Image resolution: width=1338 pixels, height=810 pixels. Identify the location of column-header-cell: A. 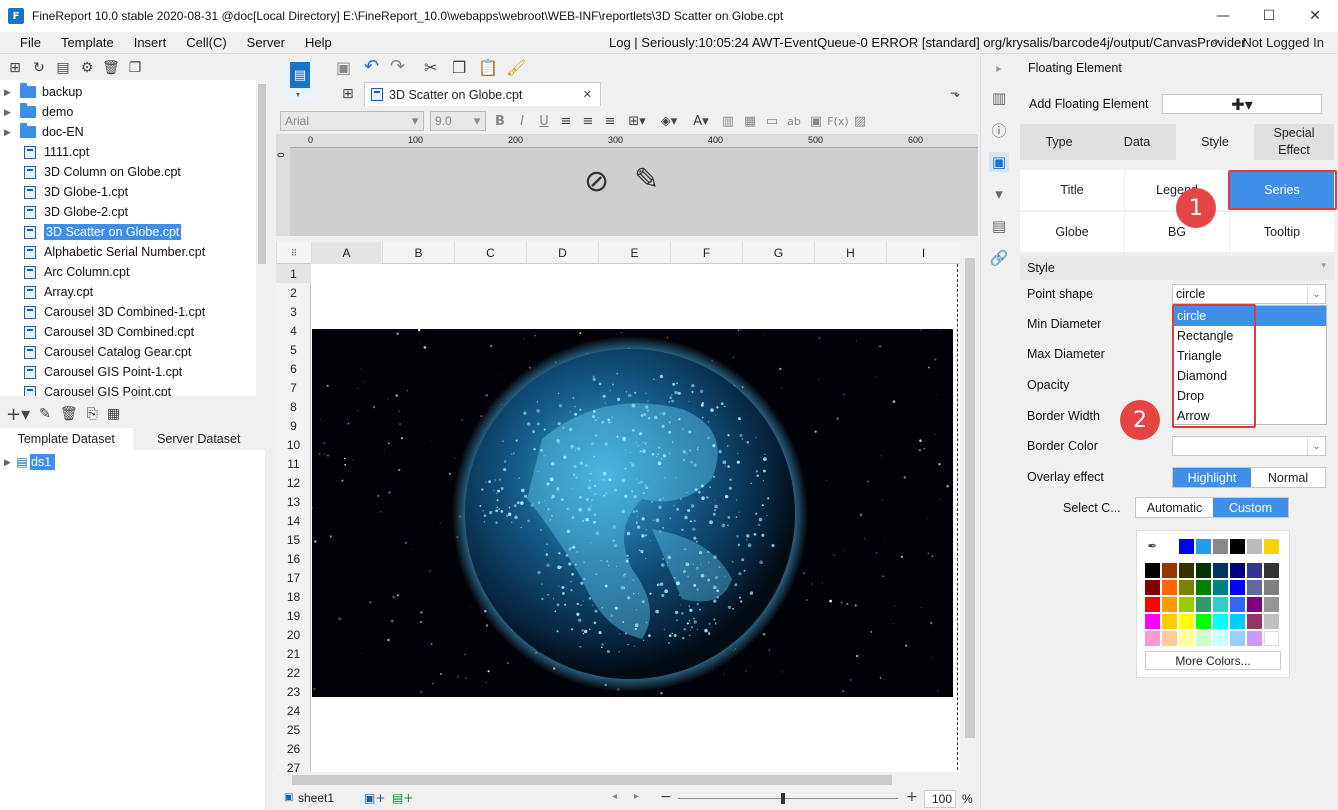
(346, 253).